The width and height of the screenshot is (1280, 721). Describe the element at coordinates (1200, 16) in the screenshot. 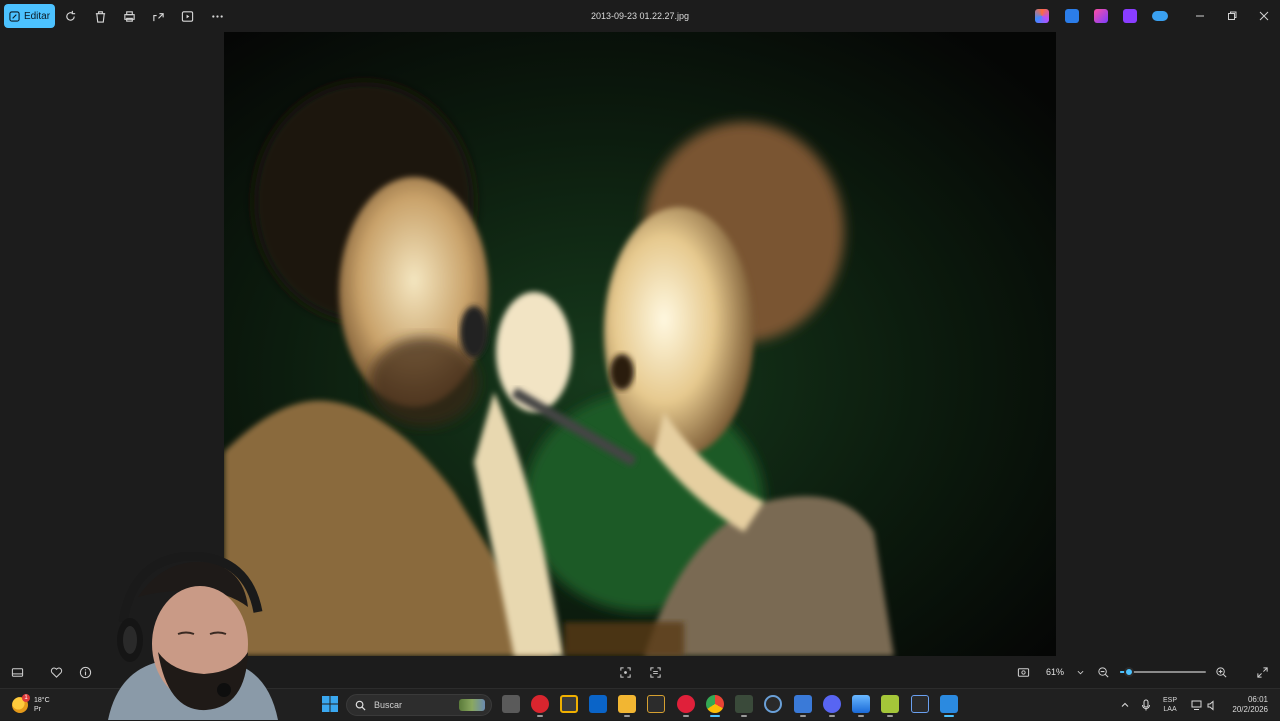

I see `minimize-button` at that location.